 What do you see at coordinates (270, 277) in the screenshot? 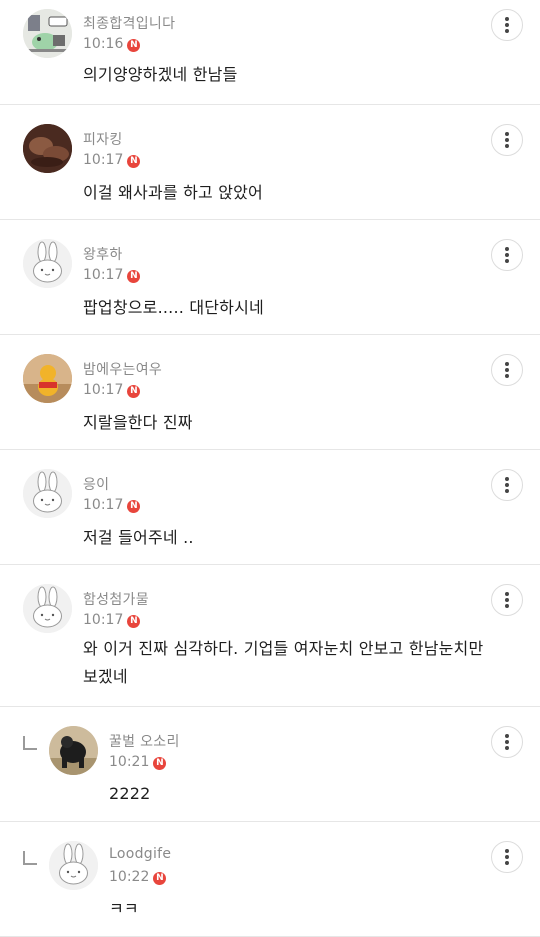
I see `comment-item: 왕후하 10:17 N 팝업창으로..... 대단하시네` at bounding box center [270, 277].